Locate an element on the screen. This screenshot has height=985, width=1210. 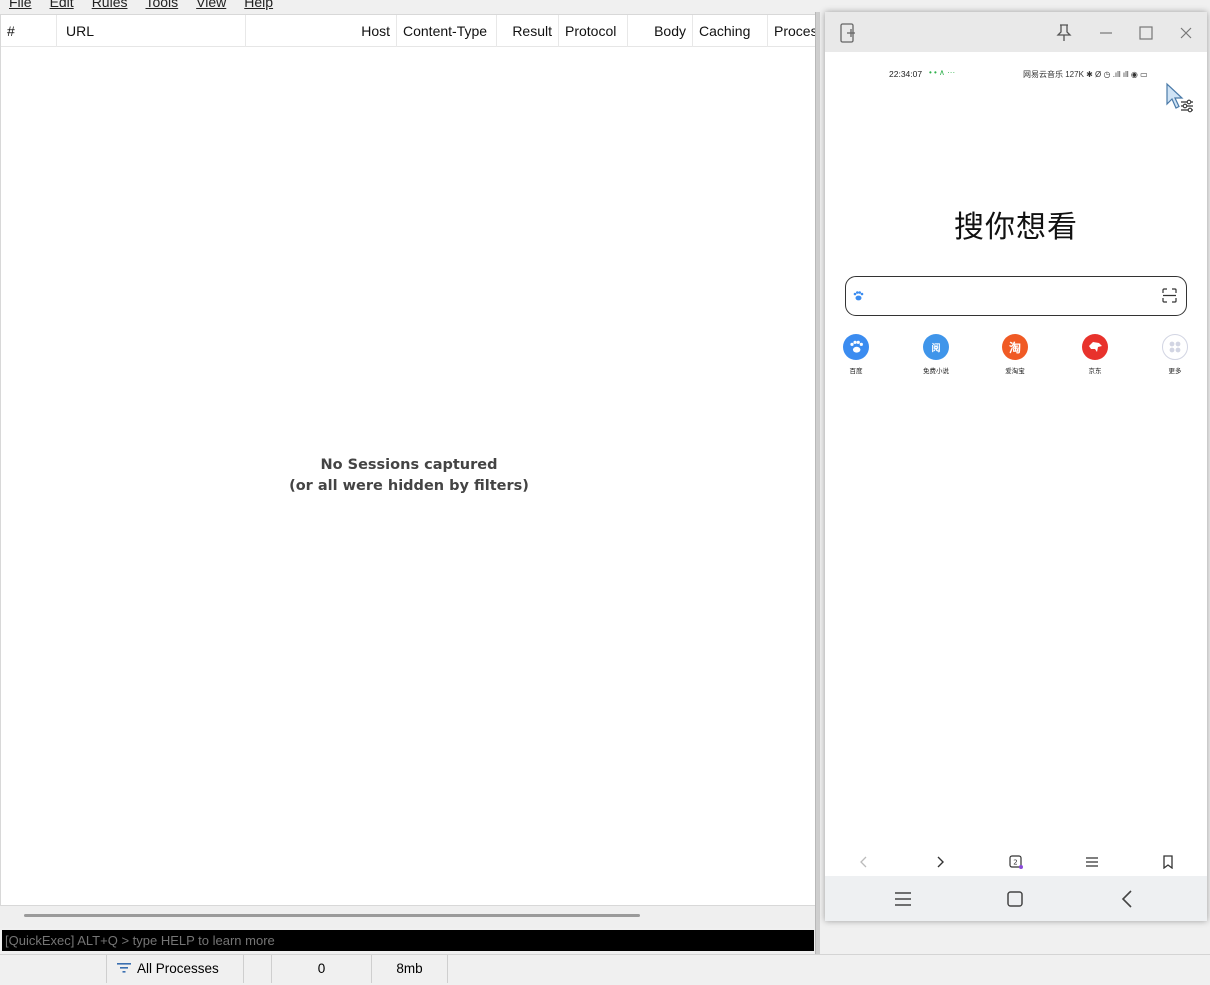
shortcut-taobao: 淘 爱淘宝 is located at coordinates (1015, 354).